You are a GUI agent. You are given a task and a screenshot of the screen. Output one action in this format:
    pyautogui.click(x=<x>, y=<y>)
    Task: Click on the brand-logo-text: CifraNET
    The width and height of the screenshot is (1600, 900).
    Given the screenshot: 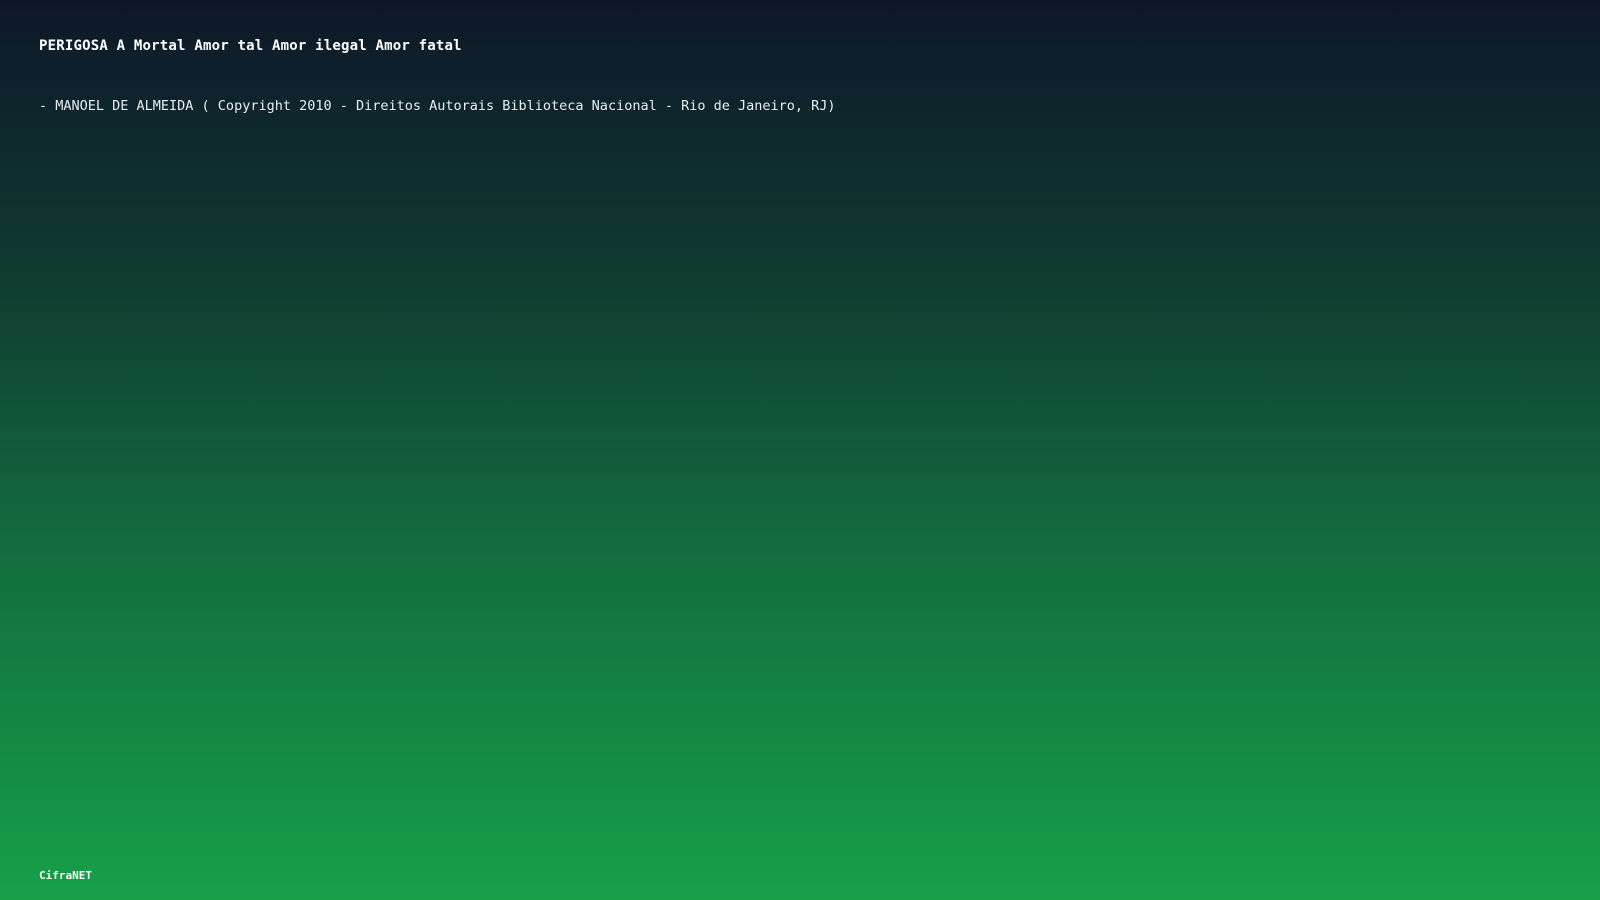 What is the action you would take?
    pyautogui.click(x=65, y=875)
    